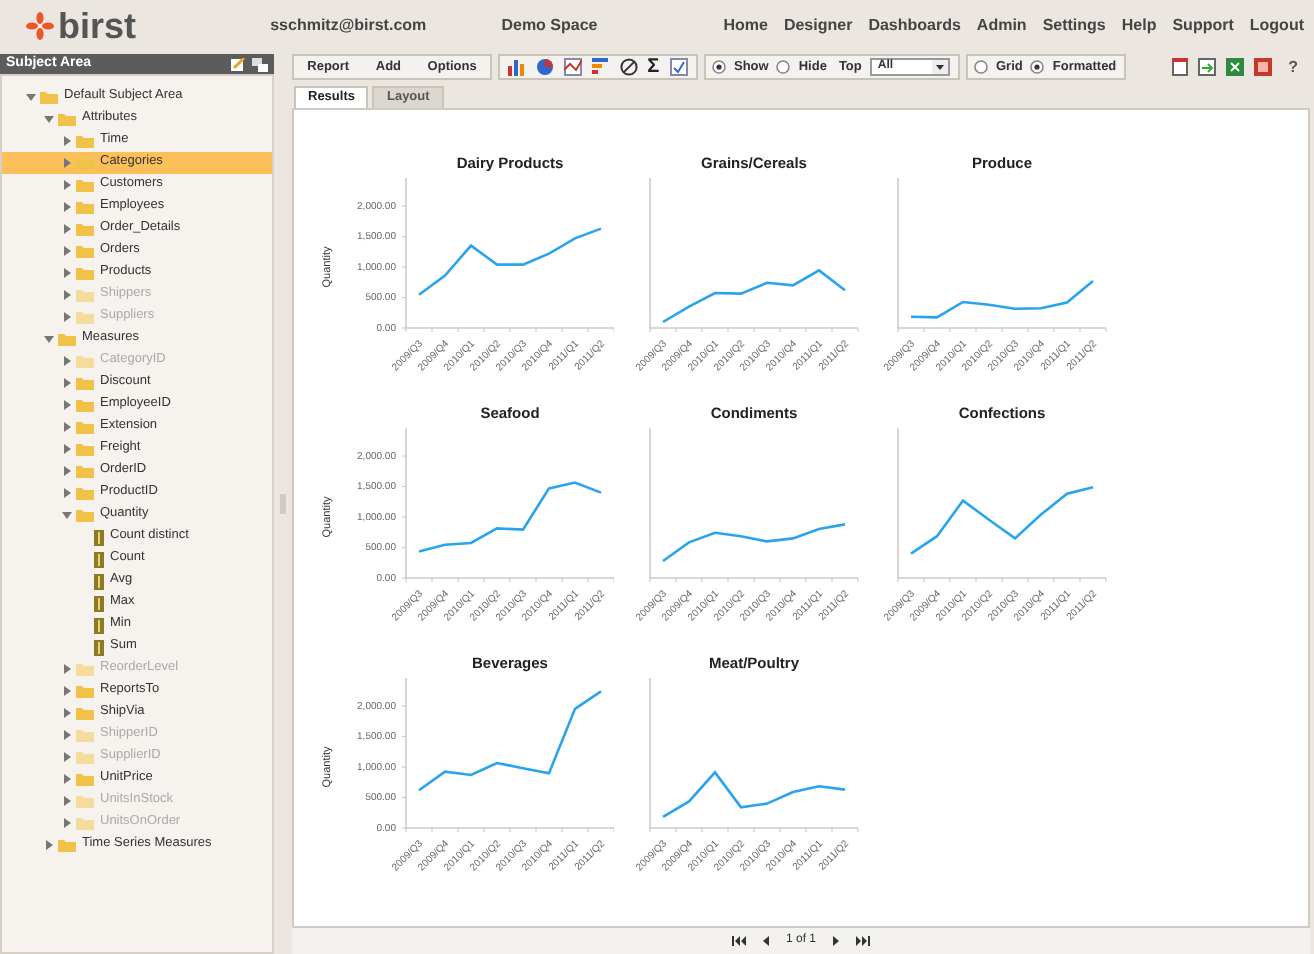 The height and width of the screenshot is (954, 1314). I want to click on last-page-icon, so click(863, 941).